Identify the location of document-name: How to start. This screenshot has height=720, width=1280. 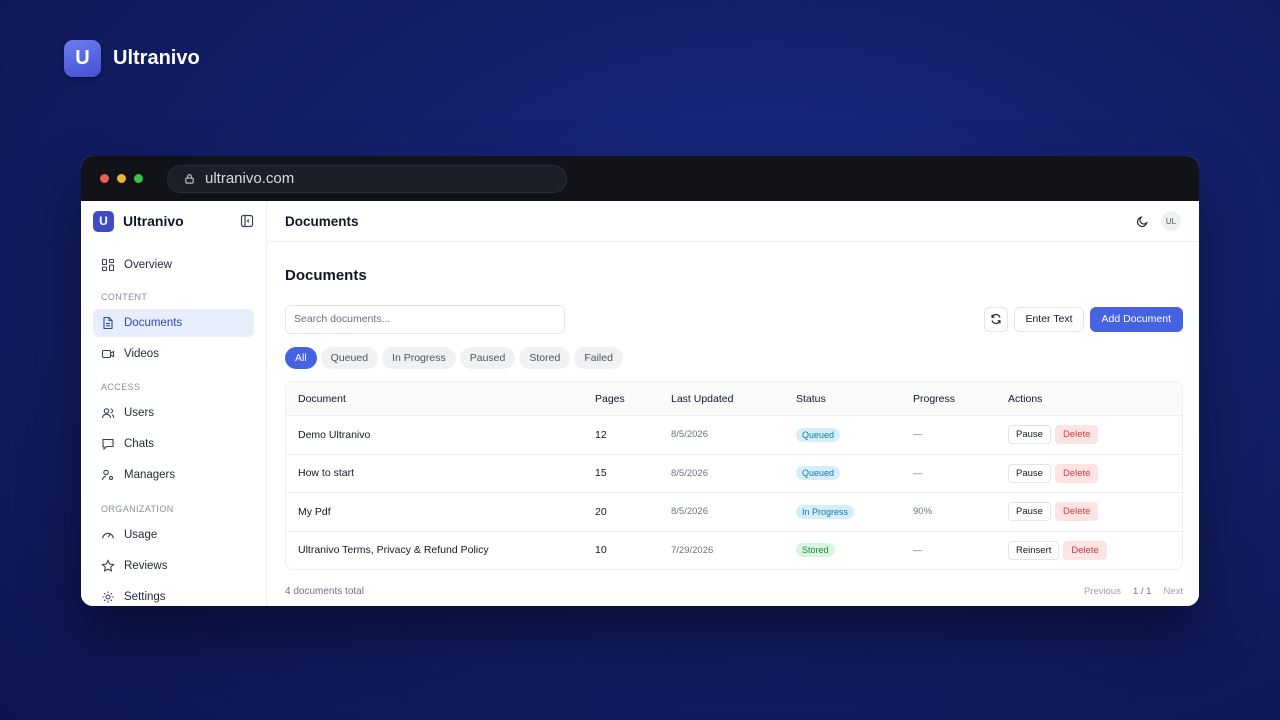
(326, 473).